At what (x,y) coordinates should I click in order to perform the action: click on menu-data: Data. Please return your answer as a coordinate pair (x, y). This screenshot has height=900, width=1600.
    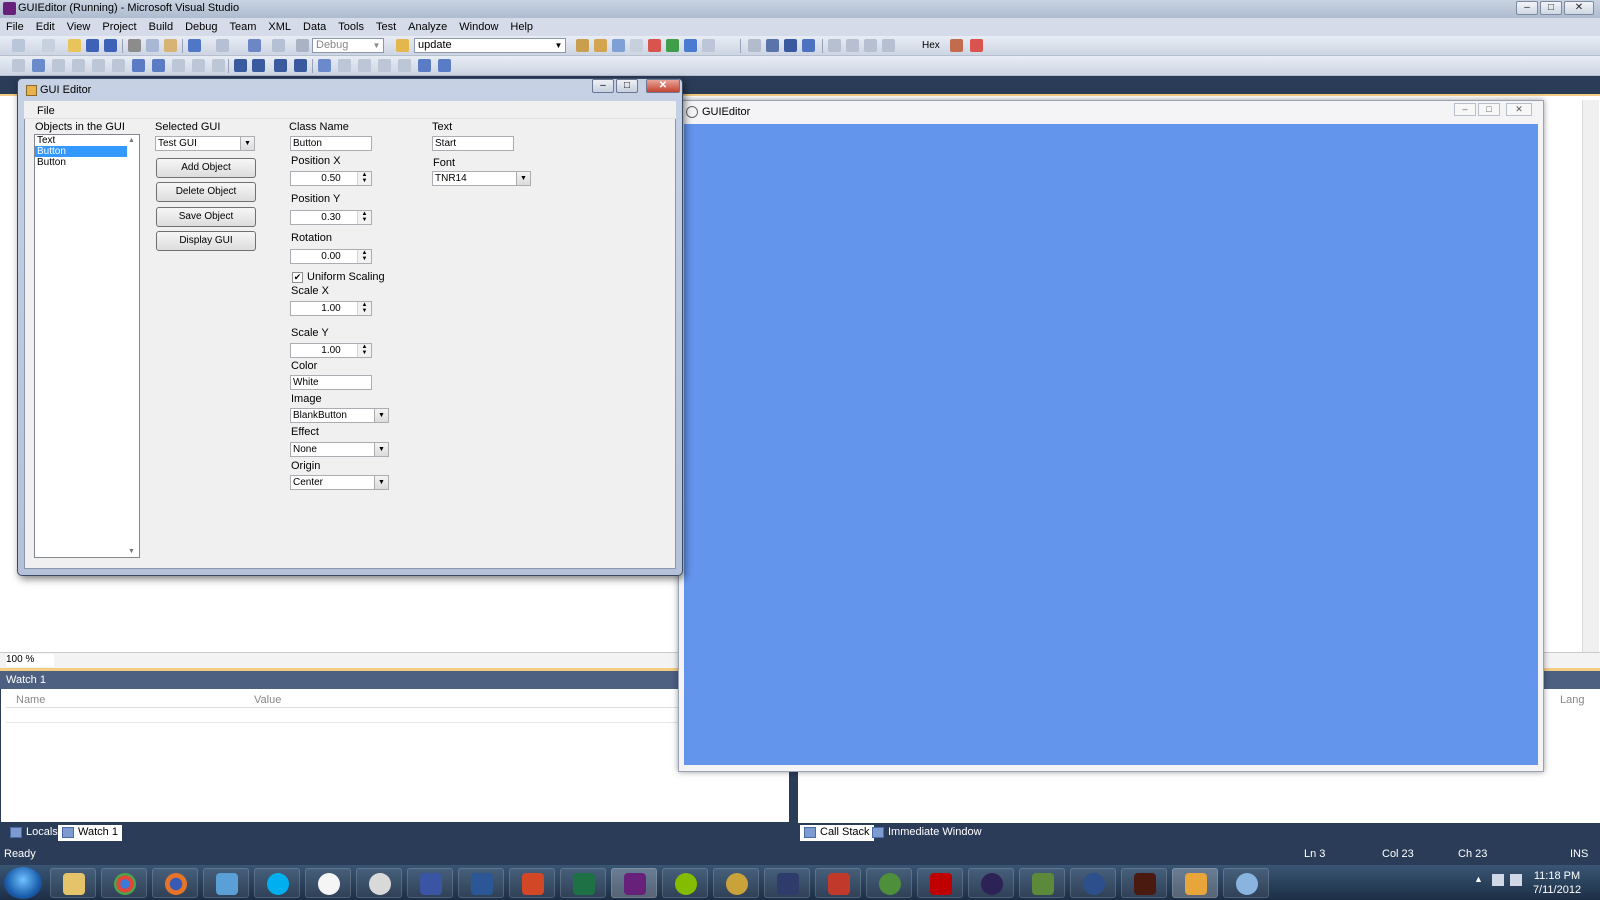
    Looking at the image, I should click on (314, 27).